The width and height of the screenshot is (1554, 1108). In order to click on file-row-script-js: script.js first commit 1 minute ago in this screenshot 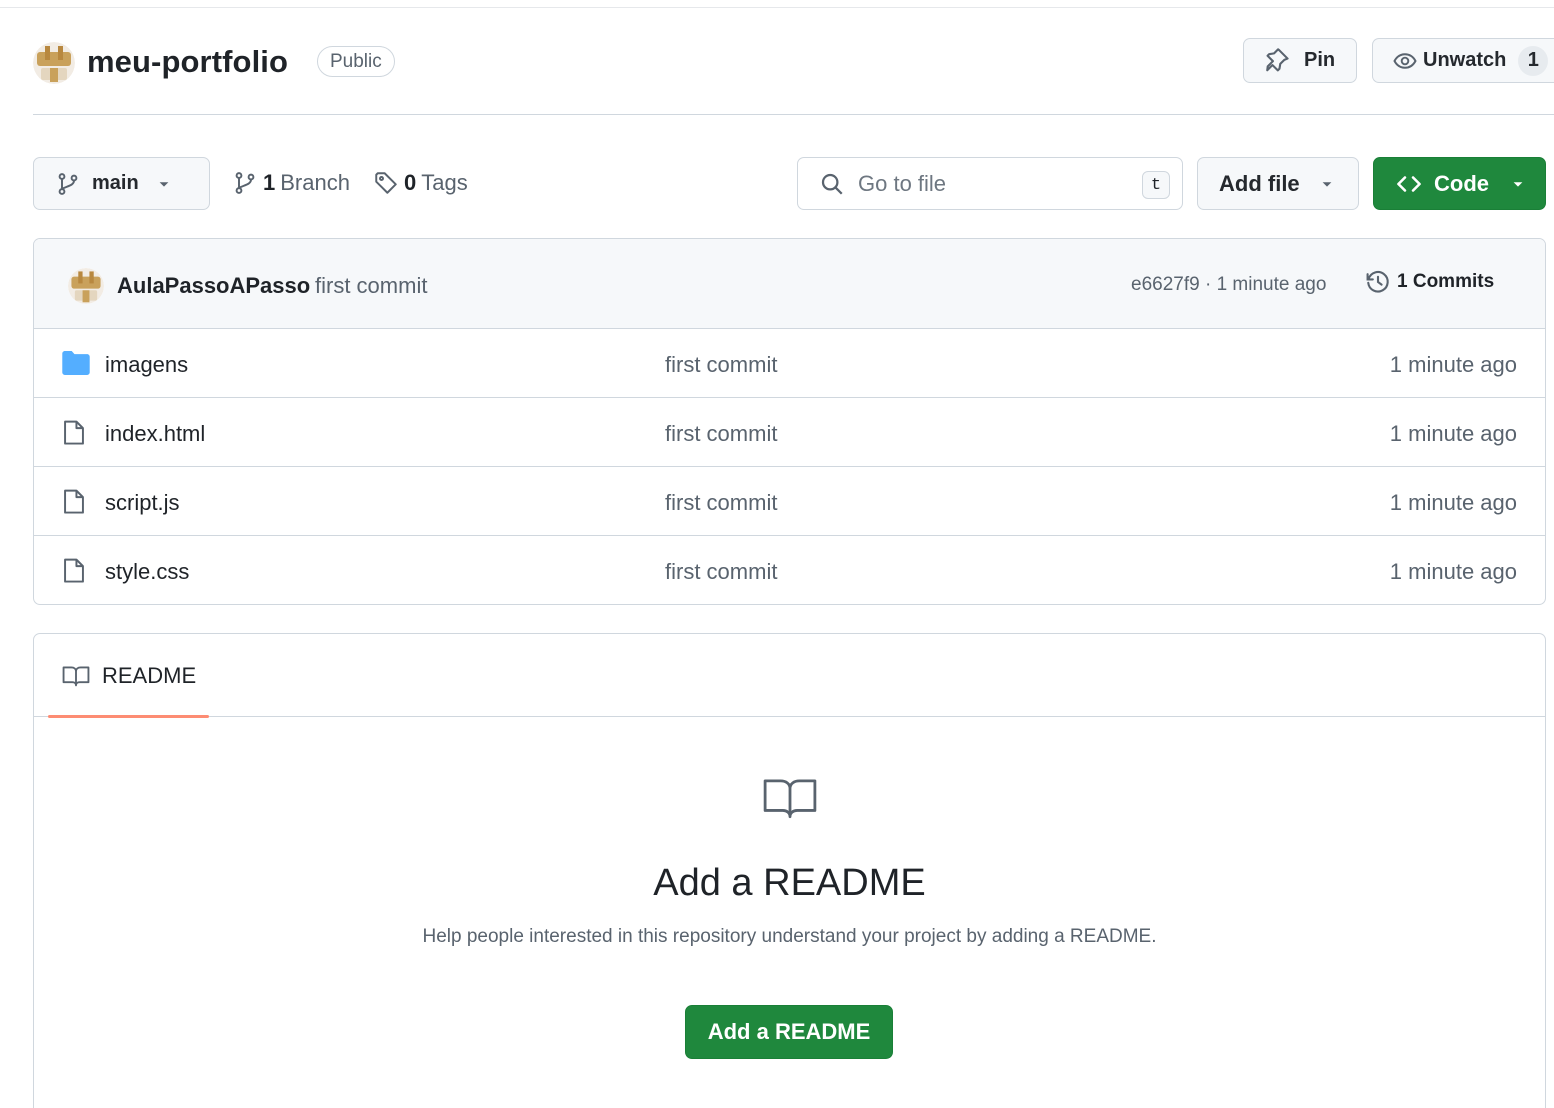, I will do `click(789, 501)`.